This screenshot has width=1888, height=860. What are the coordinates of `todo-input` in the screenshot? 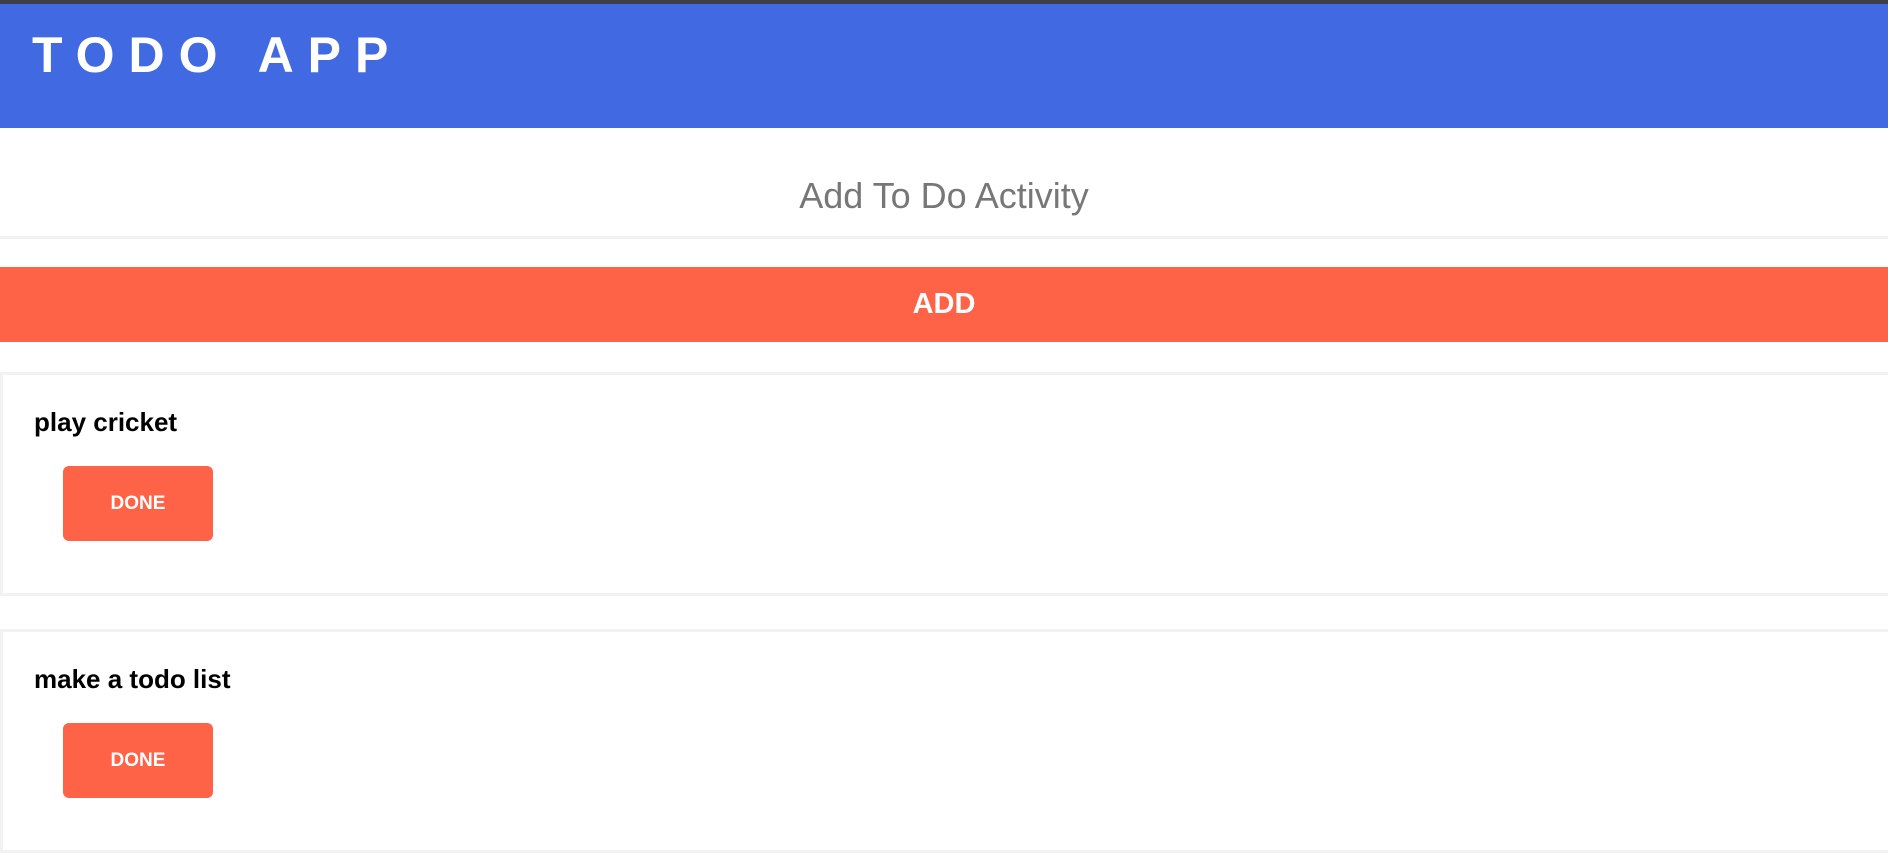 It's located at (944, 182).